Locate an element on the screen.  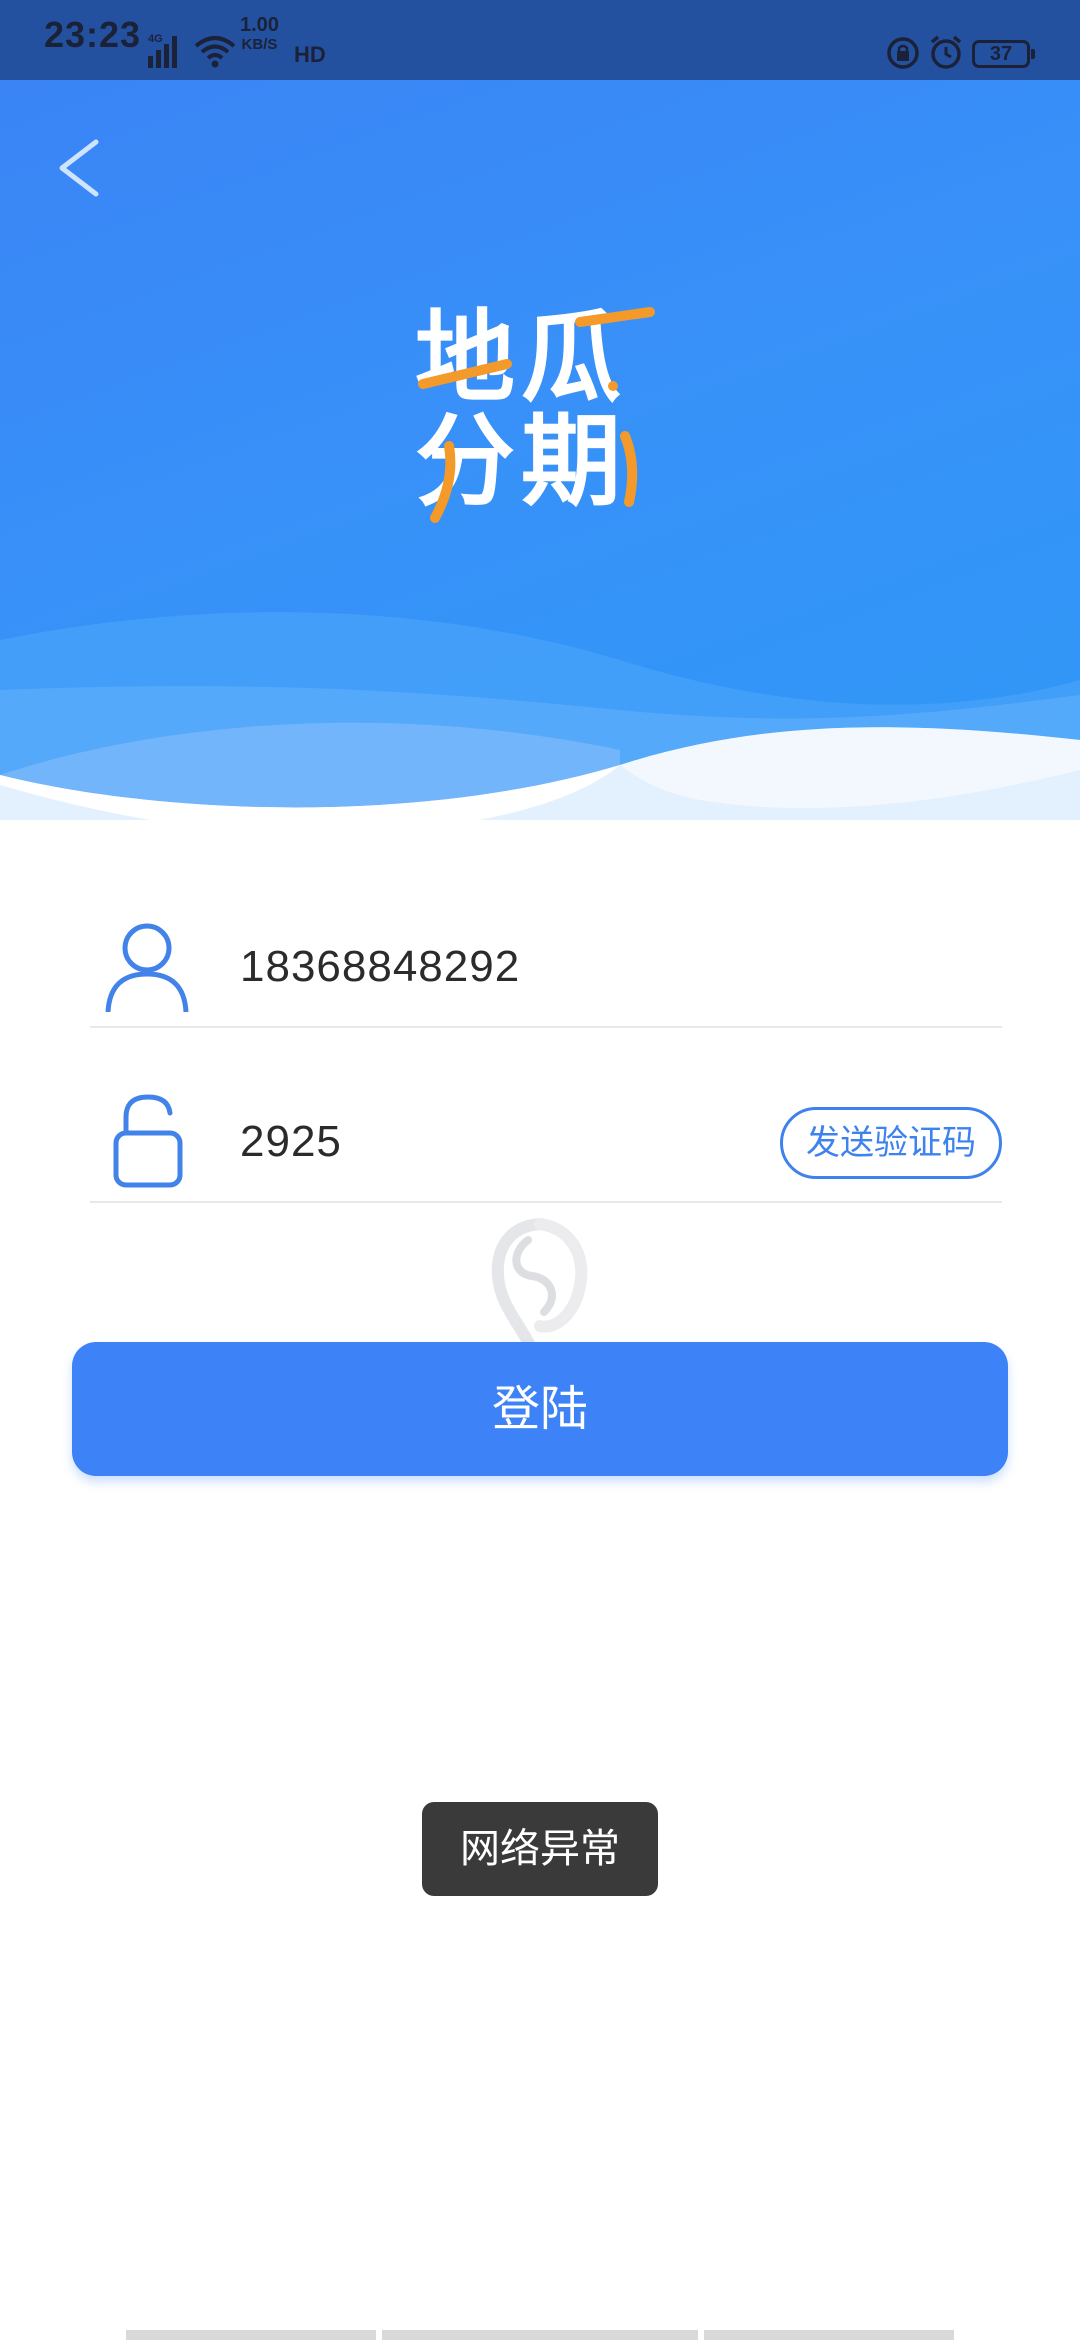
back-button is located at coordinates (82, 168).